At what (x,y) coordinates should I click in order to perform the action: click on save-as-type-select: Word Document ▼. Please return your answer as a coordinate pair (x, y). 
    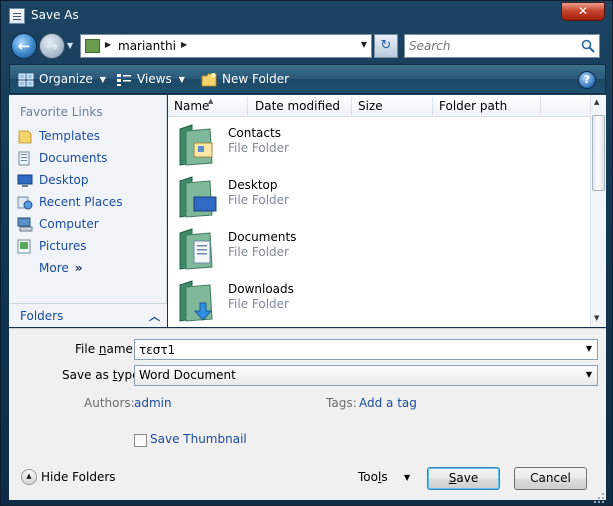
    Looking at the image, I should click on (366, 375).